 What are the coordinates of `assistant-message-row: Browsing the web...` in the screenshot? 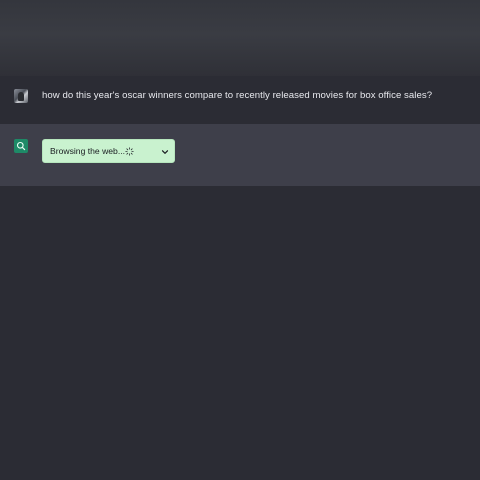 It's located at (240, 155).